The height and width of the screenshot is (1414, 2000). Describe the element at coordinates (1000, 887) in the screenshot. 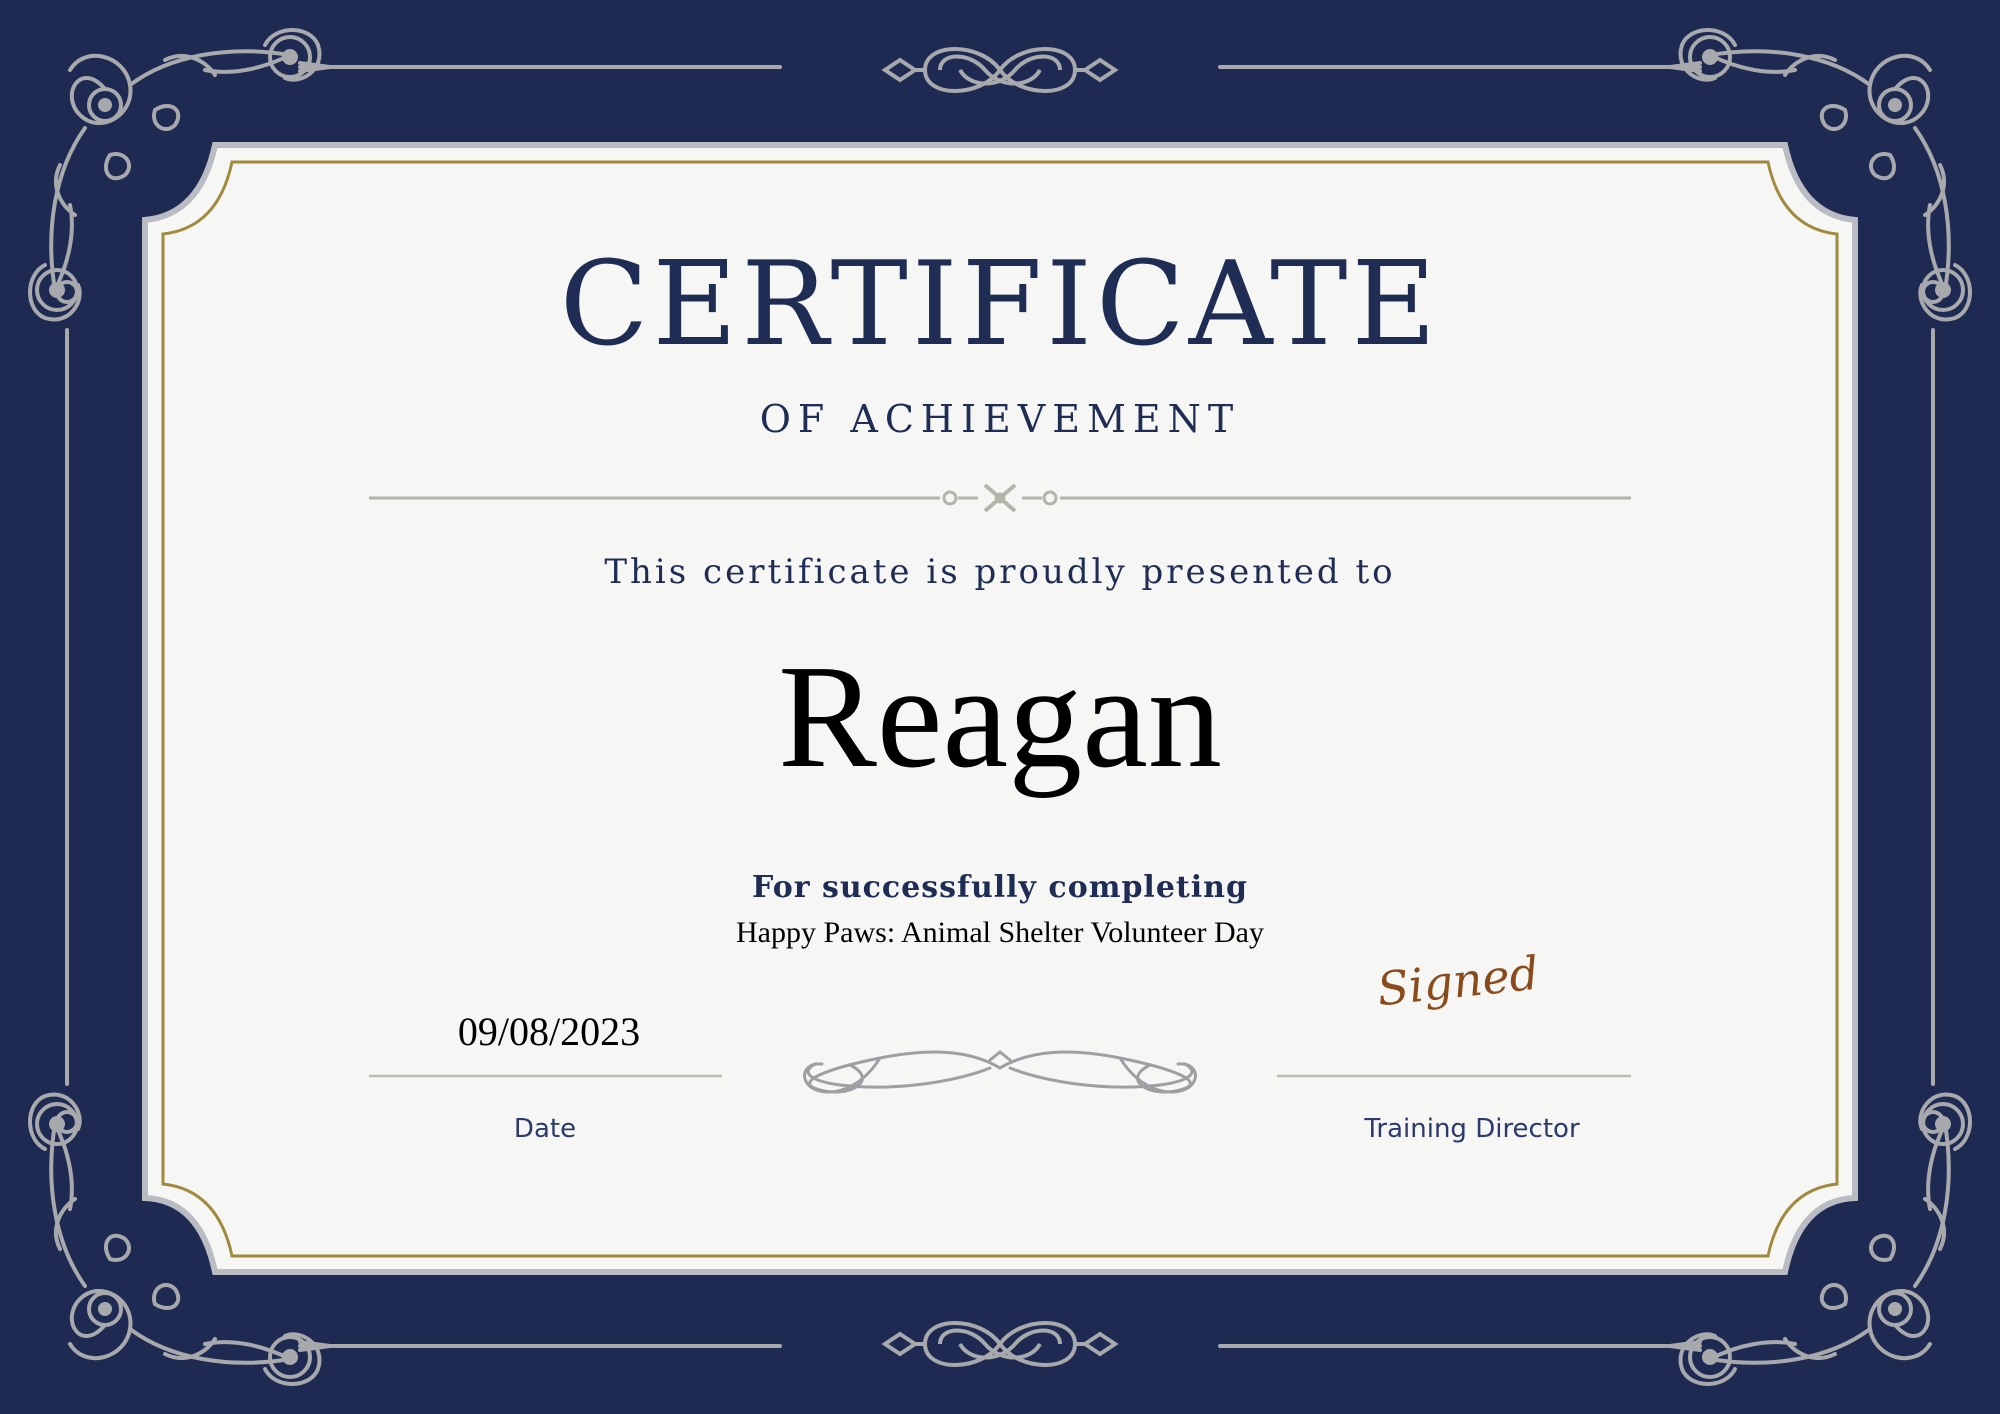

I see `completion-reason-heading: For successfully completing` at that location.